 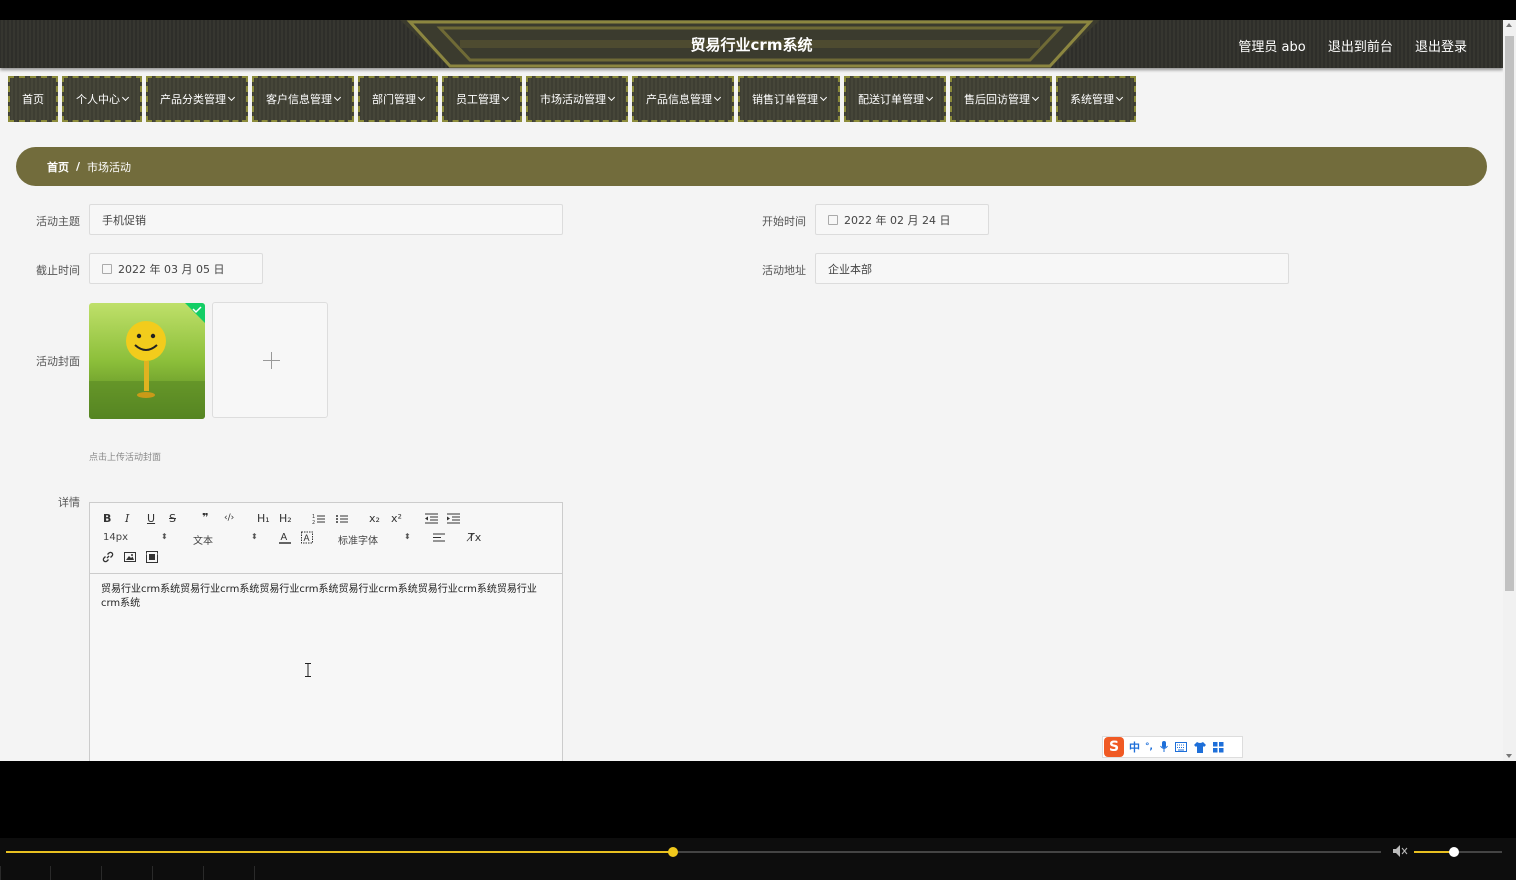 I want to click on start-time-label: 开始时间, so click(x=784, y=221).